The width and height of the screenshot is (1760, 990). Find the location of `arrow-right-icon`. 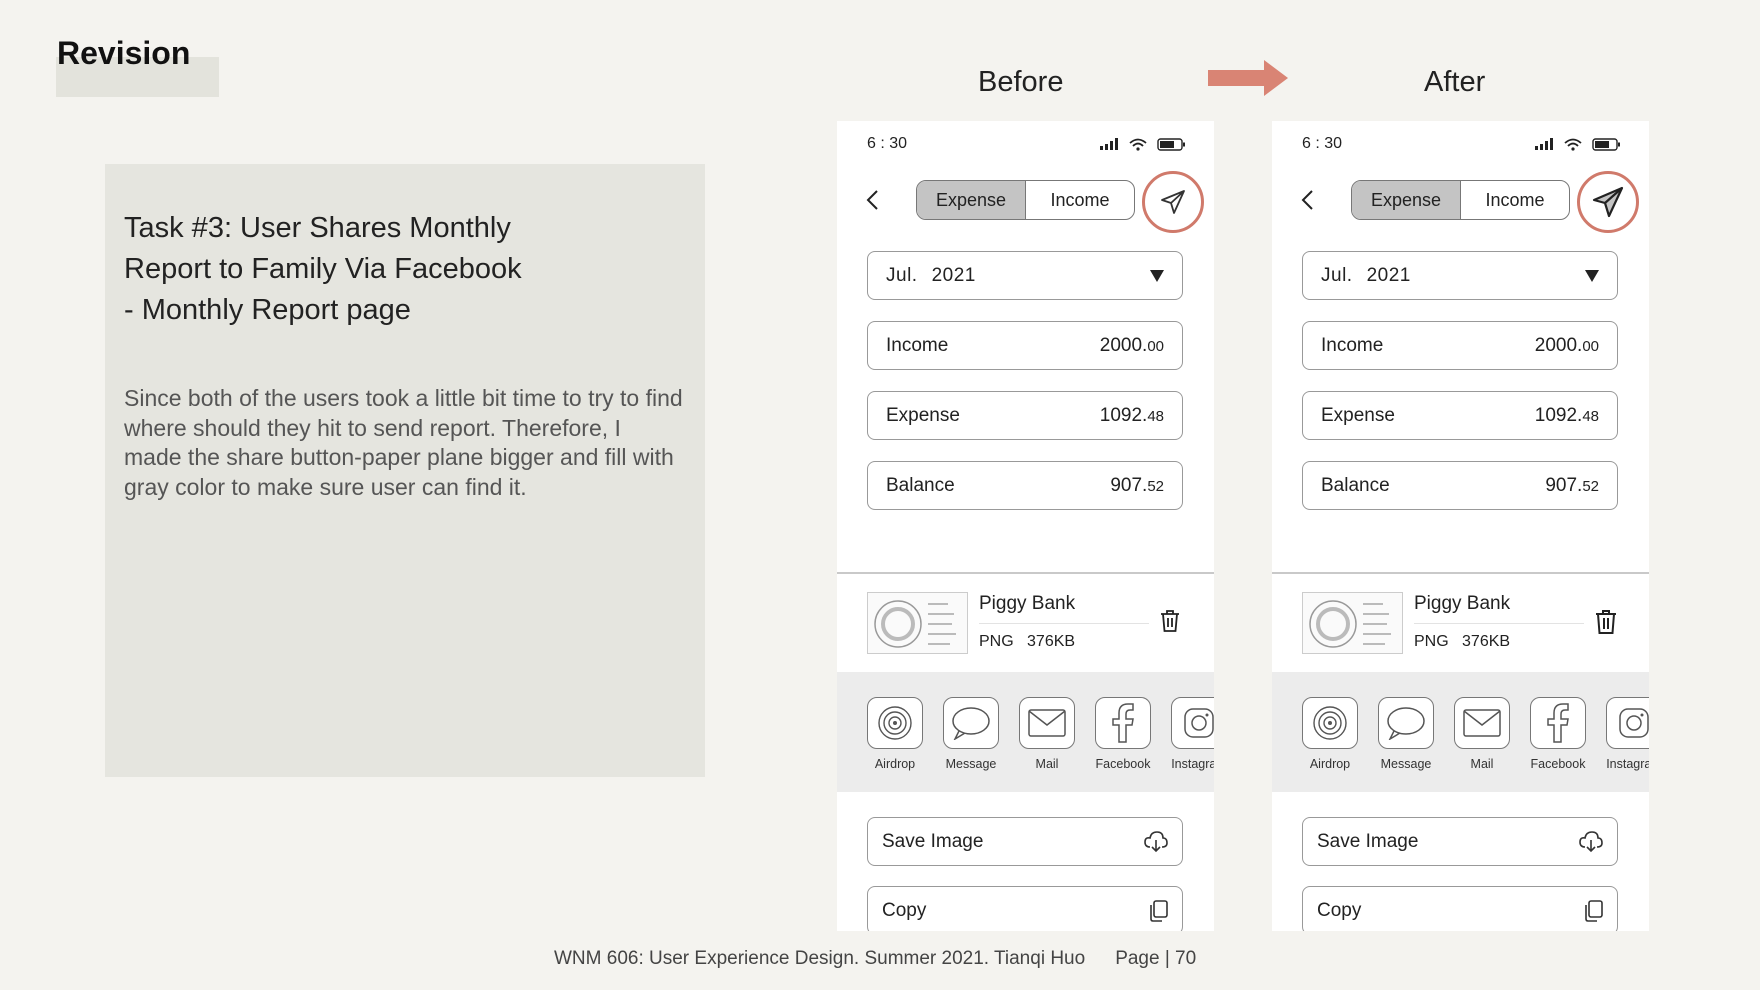

arrow-right-icon is located at coordinates (1248, 78).